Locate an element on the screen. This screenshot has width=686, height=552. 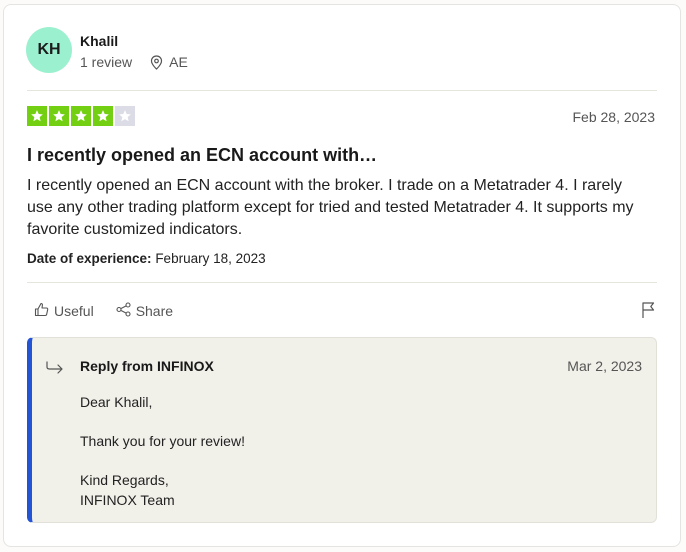
reply-title: Reply from INFINOX is located at coordinates (147, 366).